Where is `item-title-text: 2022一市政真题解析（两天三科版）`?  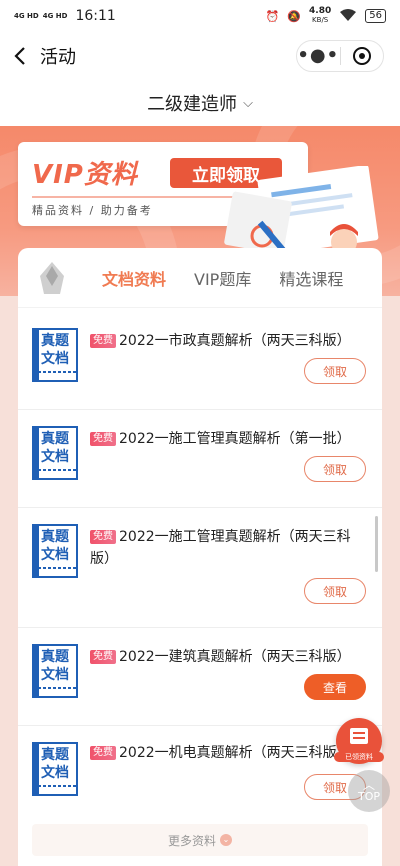
item-title-text: 2022一市政真题解析（两天三科版） is located at coordinates (235, 341).